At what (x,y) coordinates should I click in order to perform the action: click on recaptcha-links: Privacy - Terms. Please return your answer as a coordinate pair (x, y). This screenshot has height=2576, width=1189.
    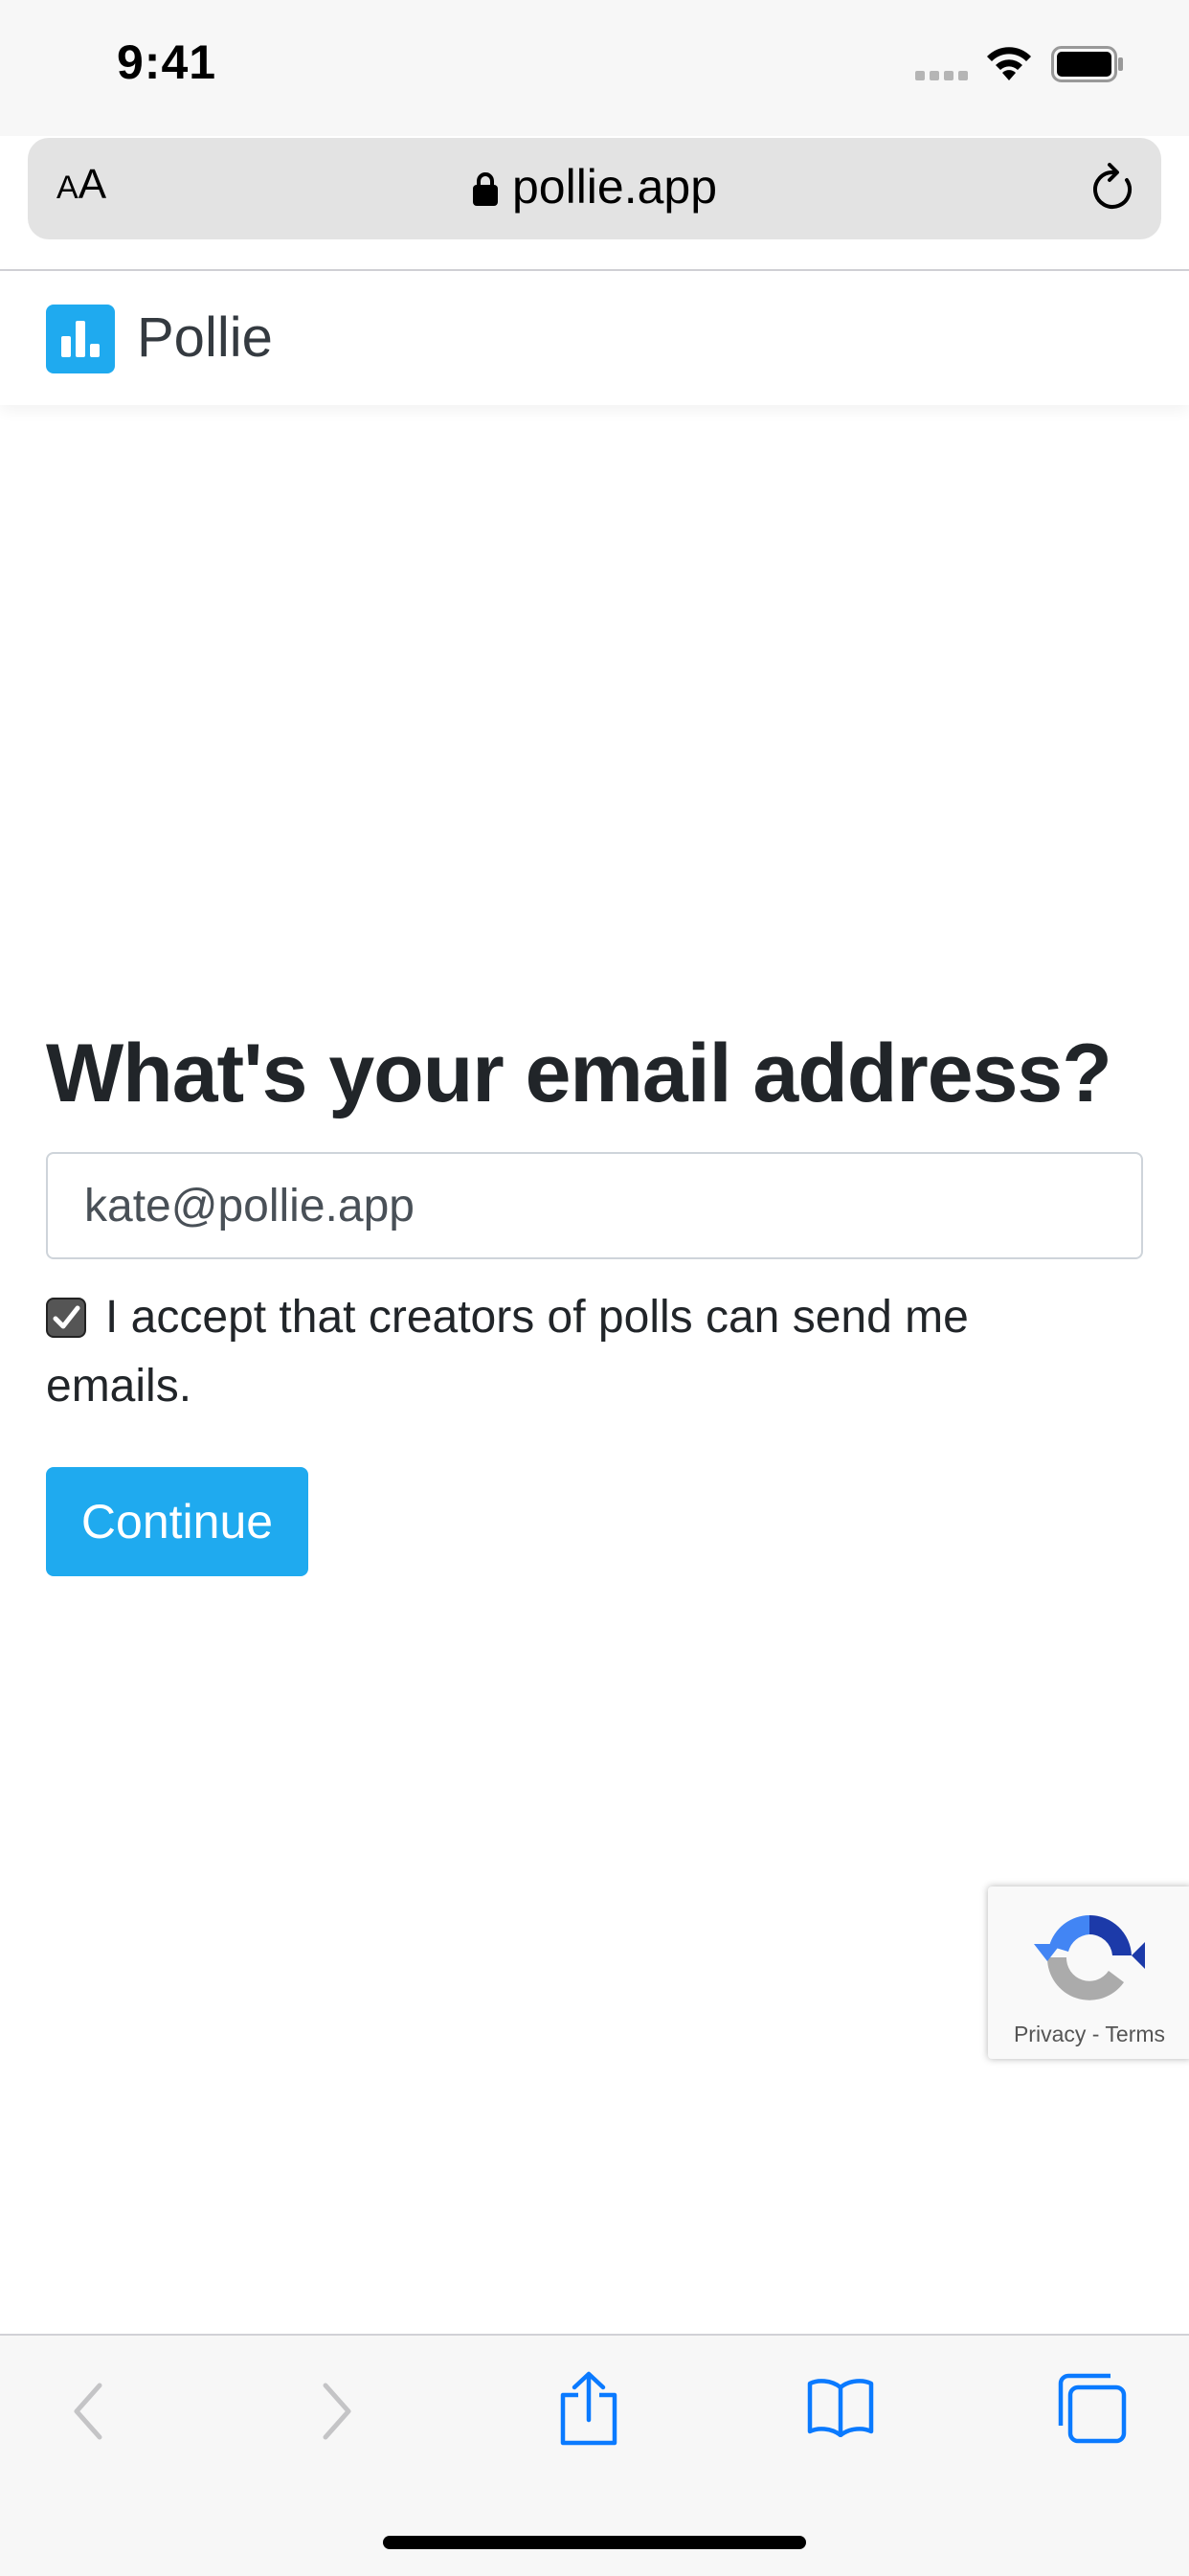
    Looking at the image, I should click on (1089, 2034).